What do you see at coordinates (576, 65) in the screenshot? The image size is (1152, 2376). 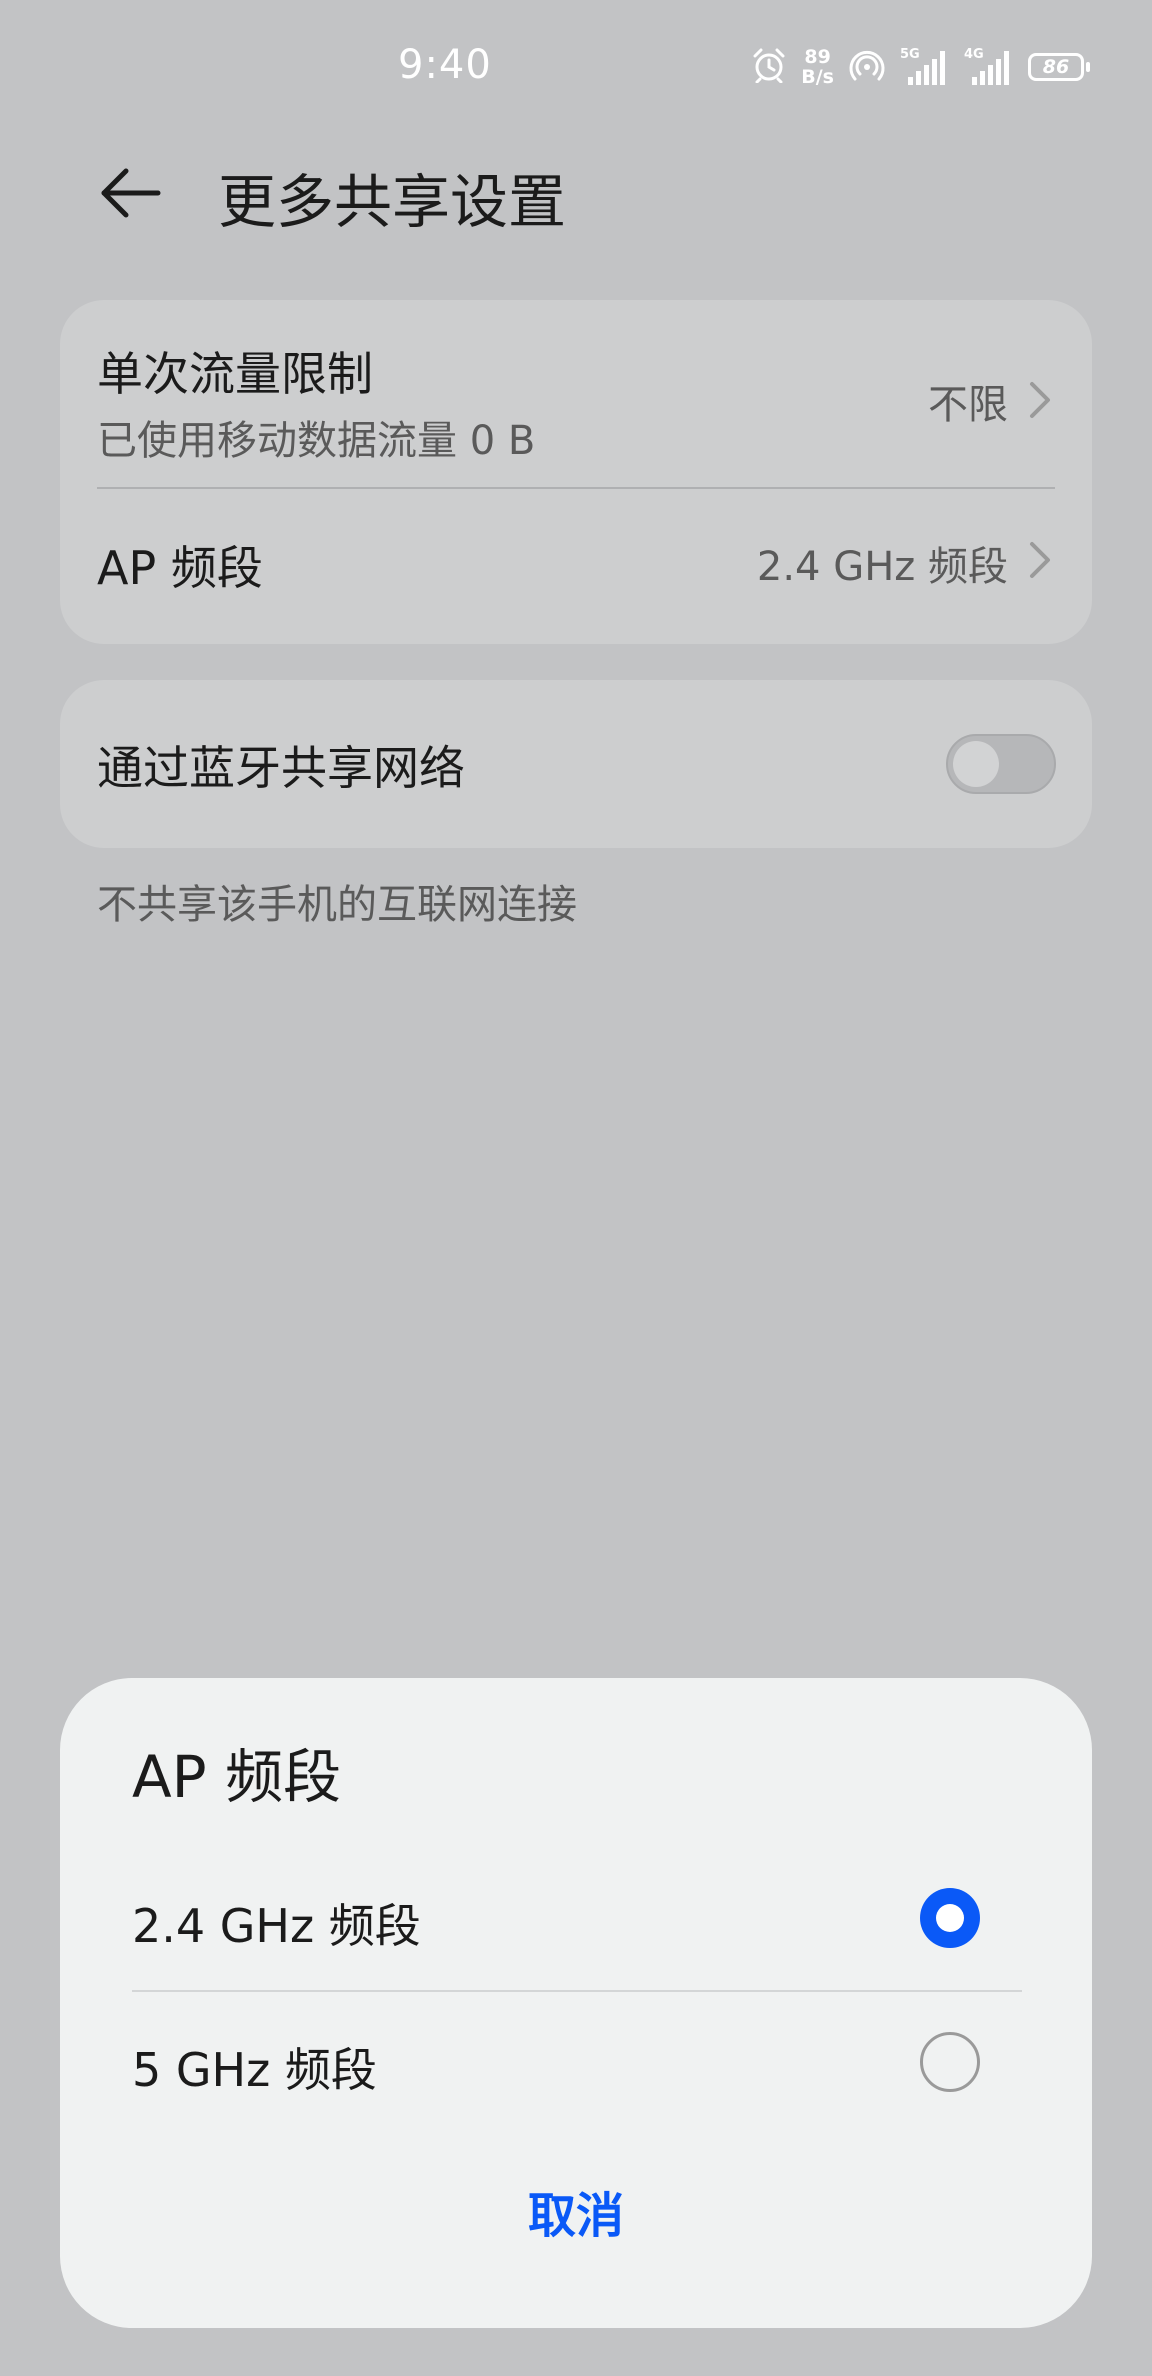 I see `status-bar: 9:40 89 B/s 5G 4G 86` at bounding box center [576, 65].